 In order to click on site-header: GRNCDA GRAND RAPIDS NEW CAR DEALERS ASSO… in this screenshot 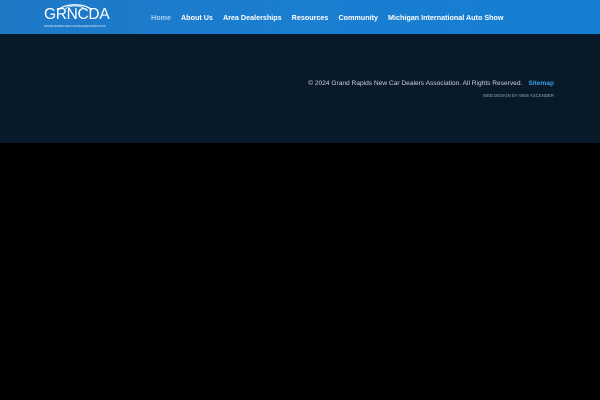, I will do `click(300, 17)`.